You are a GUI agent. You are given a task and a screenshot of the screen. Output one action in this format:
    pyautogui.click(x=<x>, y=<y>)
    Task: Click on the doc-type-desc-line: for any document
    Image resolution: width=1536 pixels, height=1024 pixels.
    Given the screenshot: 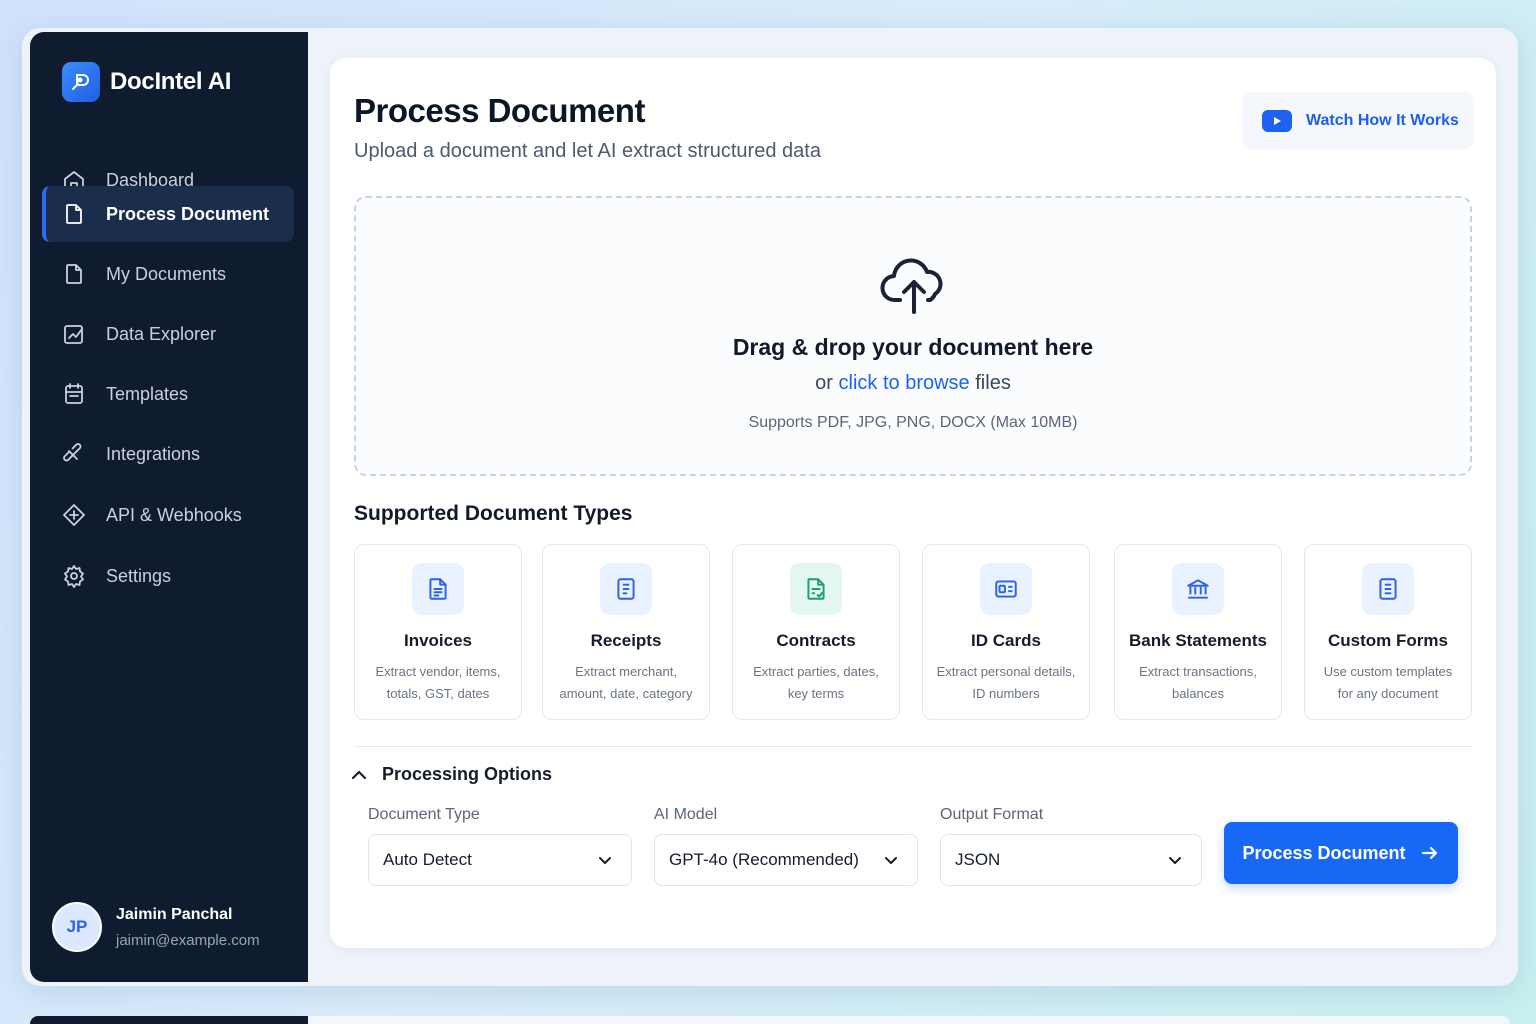 What is the action you would take?
    pyautogui.click(x=1388, y=693)
    